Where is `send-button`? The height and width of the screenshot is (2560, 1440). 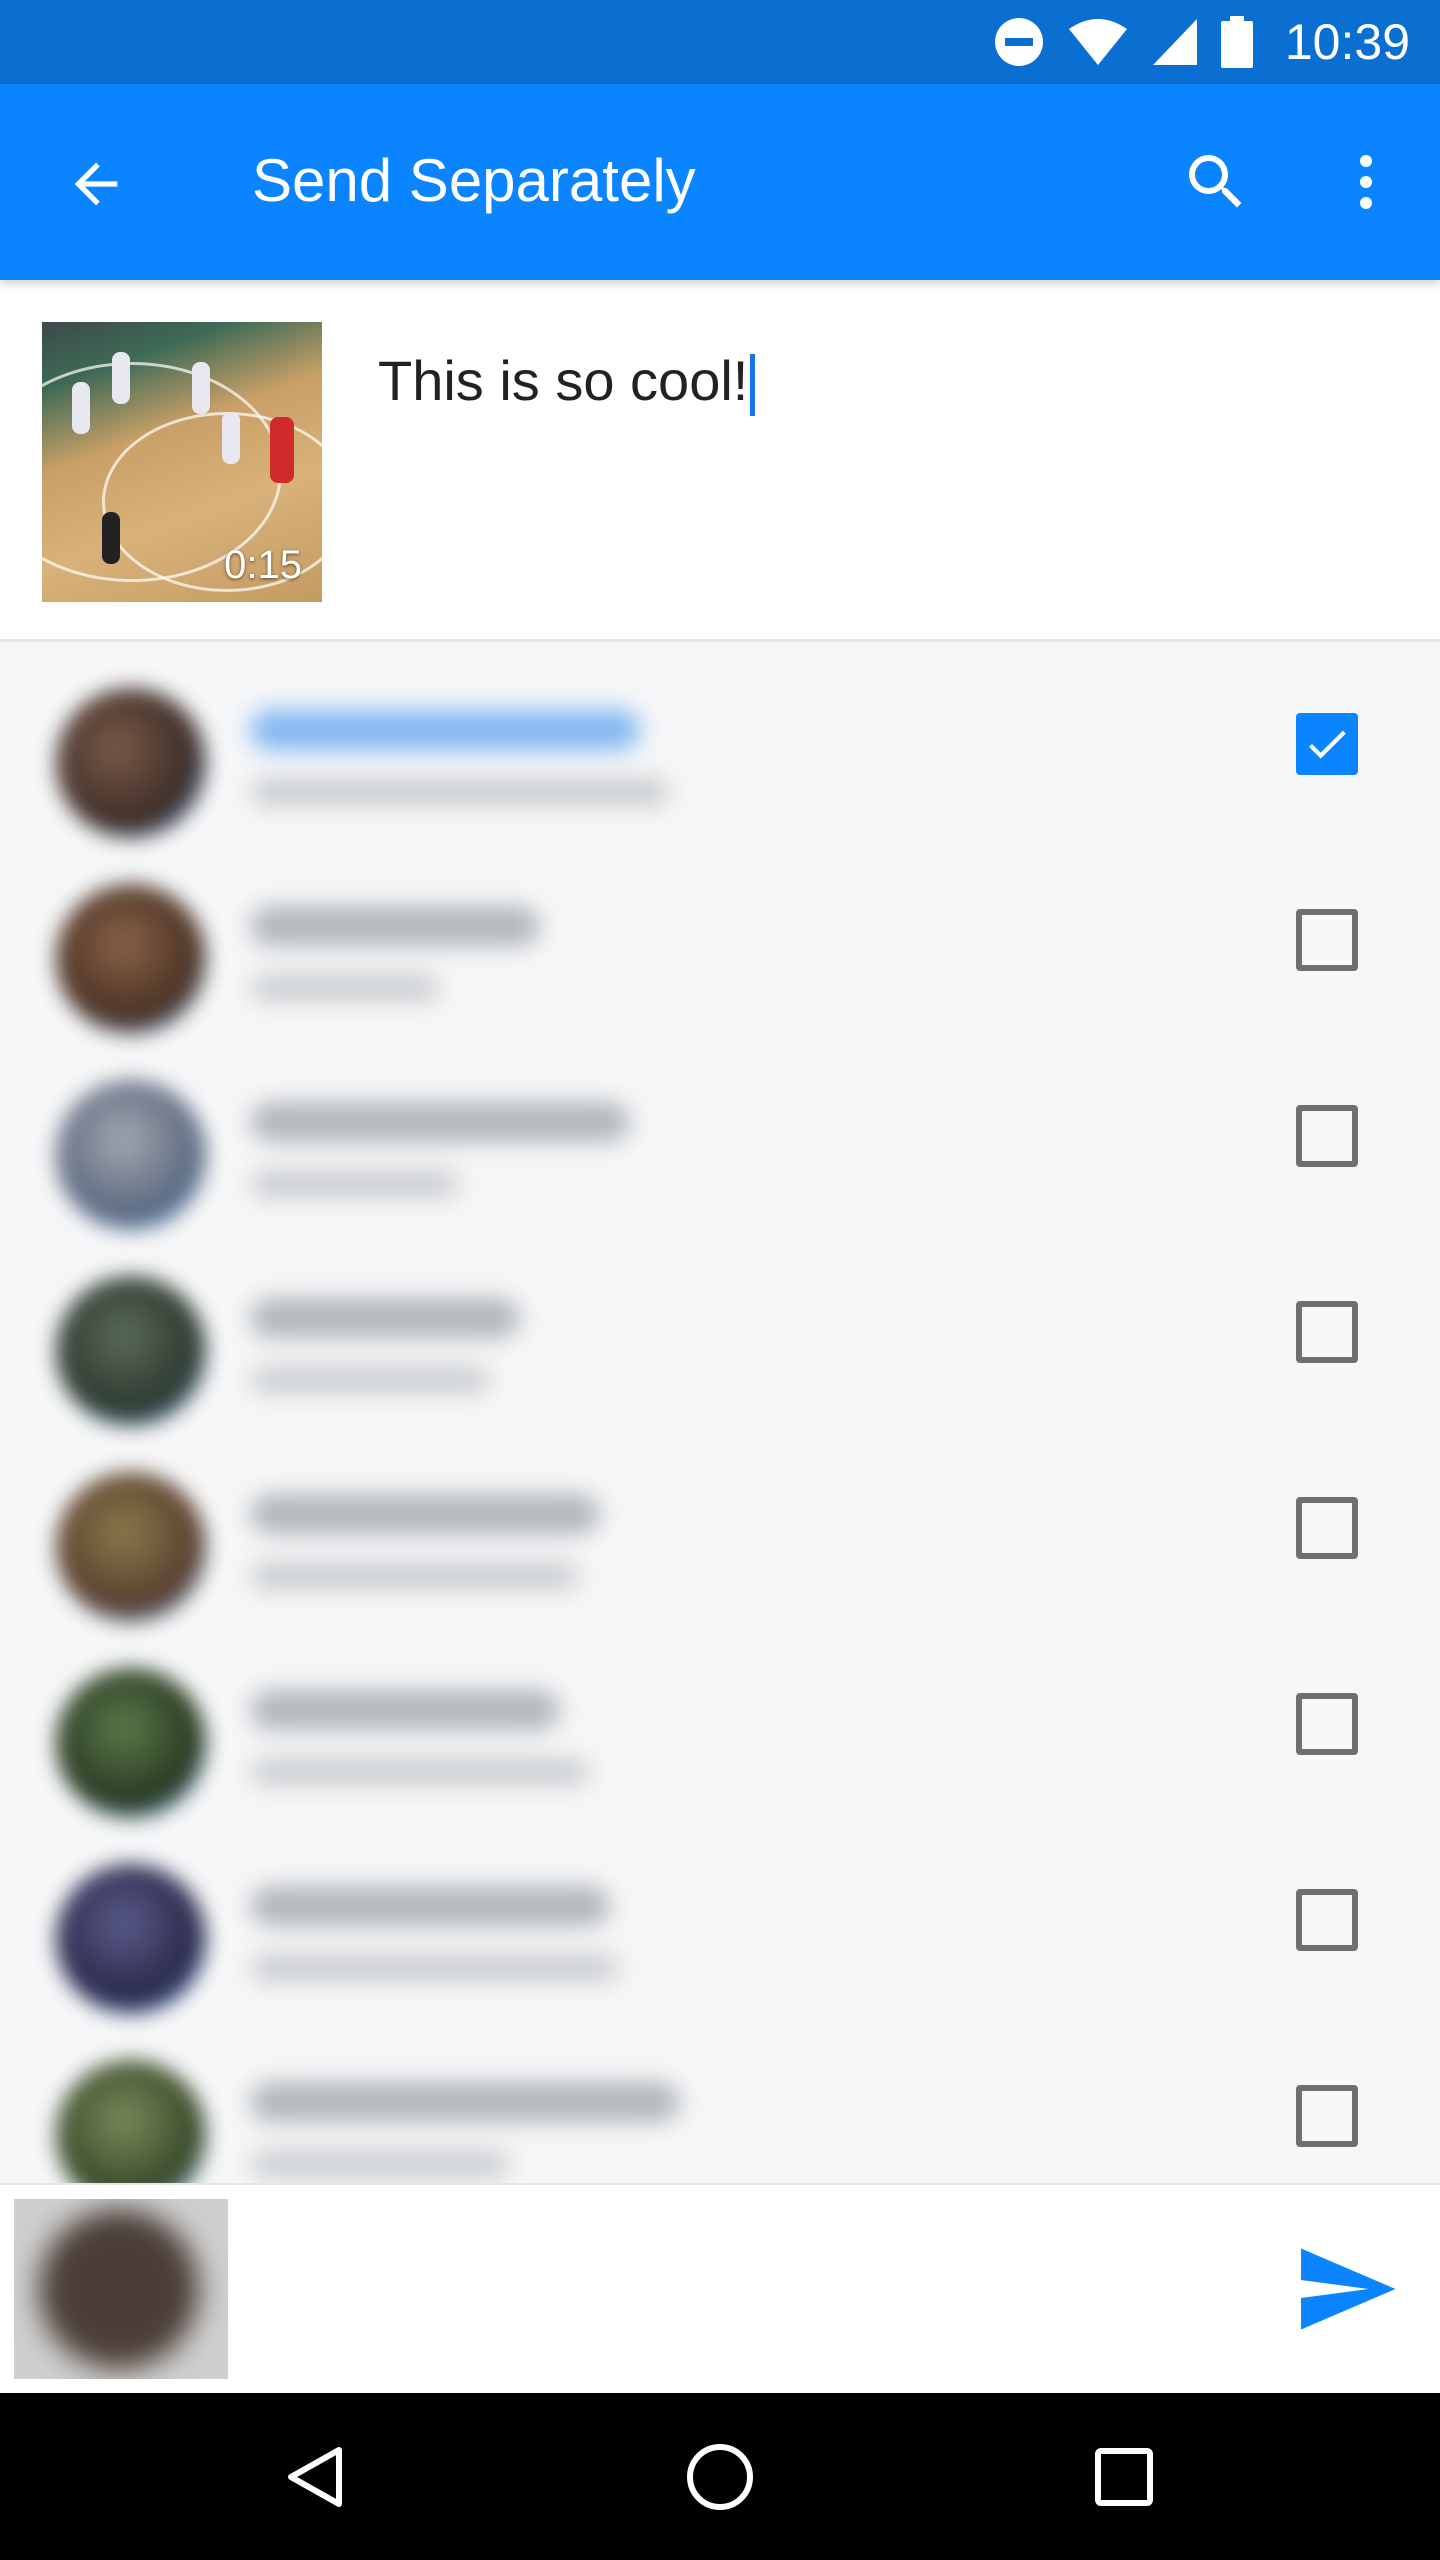
send-button is located at coordinates (1346, 2289).